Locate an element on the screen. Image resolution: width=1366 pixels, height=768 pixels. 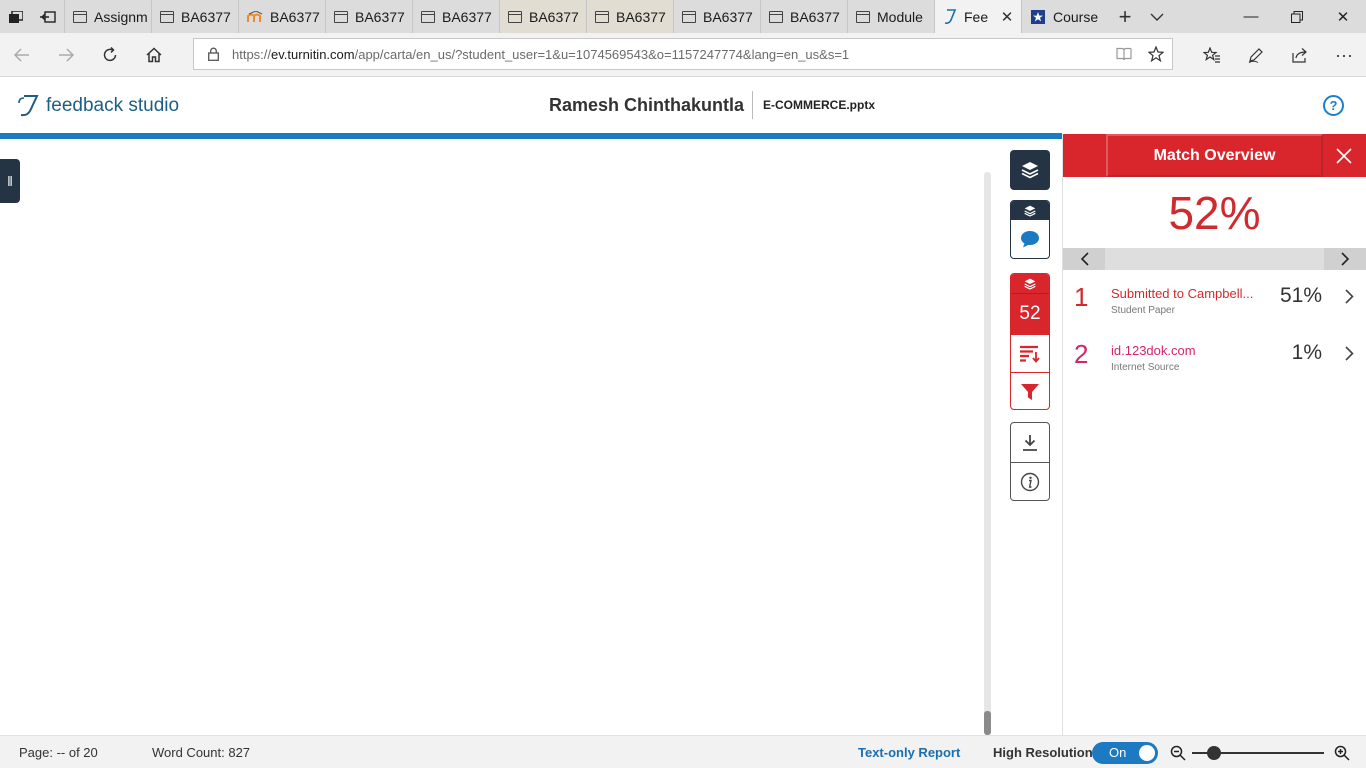
close-panel-icon is located at coordinates (1344, 155).